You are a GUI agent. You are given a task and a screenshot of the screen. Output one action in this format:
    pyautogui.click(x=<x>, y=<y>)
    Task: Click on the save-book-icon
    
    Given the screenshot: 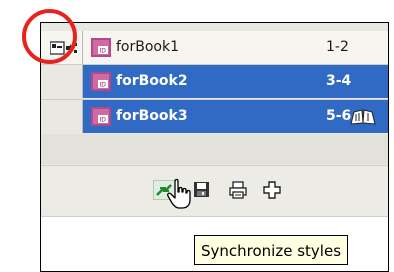 What is the action you would take?
    pyautogui.click(x=202, y=190)
    